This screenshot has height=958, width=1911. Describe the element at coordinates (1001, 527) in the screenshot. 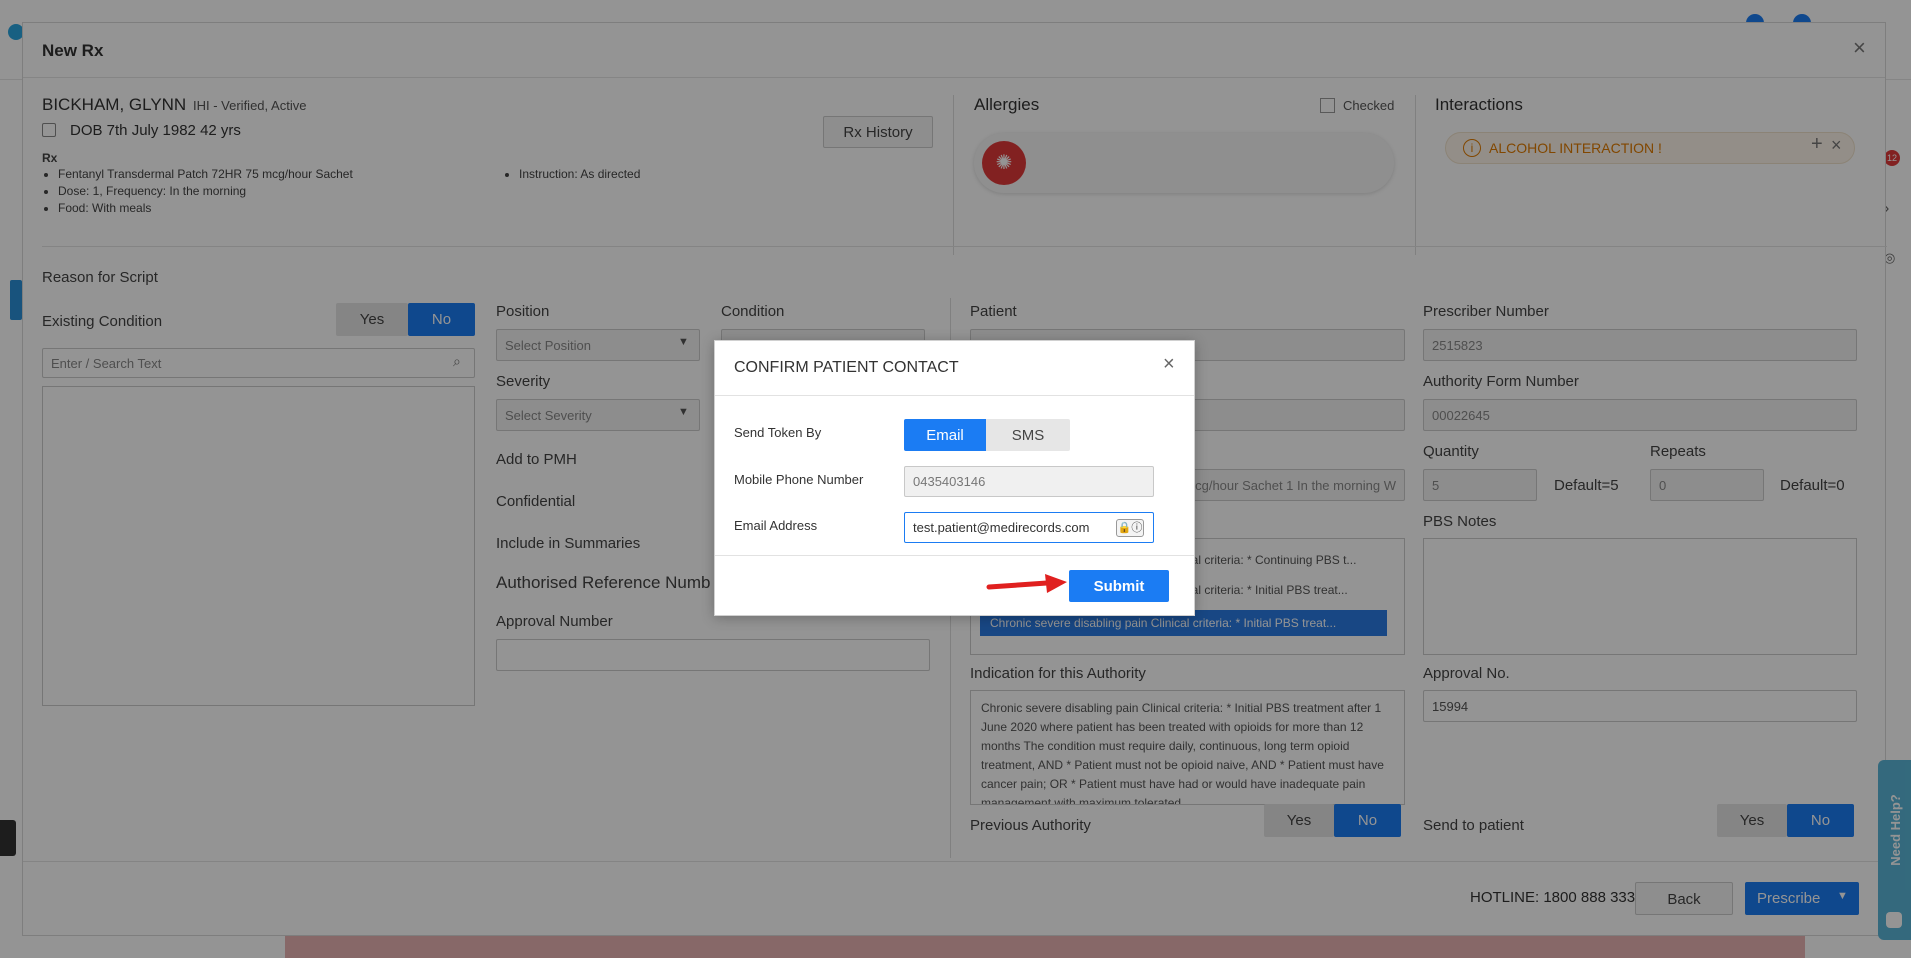

I see `email-address-value: test.patient@medirecords.com` at that location.